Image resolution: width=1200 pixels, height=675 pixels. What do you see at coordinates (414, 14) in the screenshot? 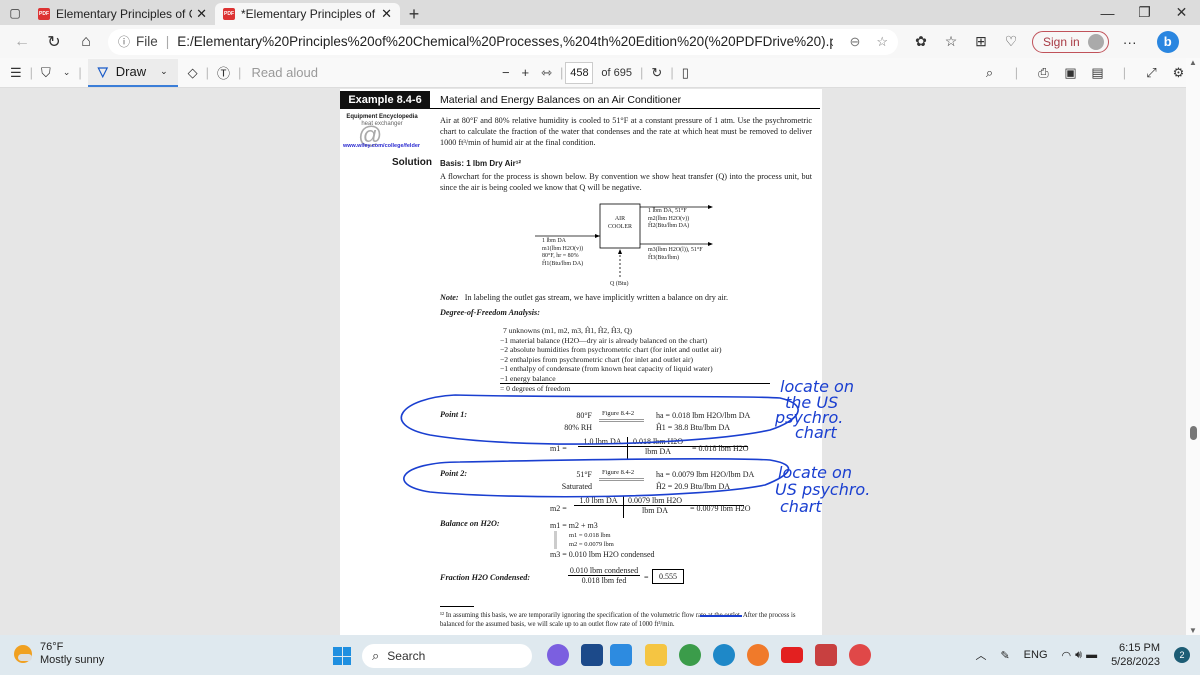
I see `new-tab-button: +` at bounding box center [414, 14].